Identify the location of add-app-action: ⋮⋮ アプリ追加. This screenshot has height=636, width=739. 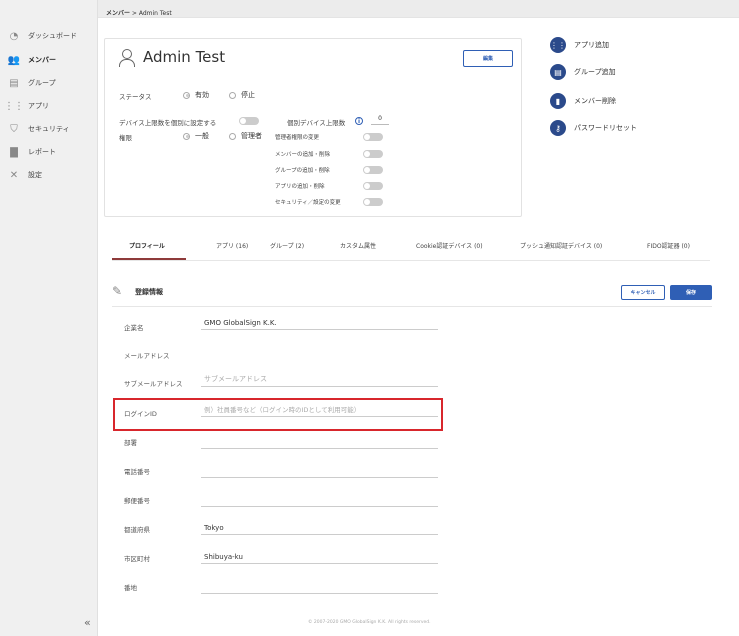
(579, 45).